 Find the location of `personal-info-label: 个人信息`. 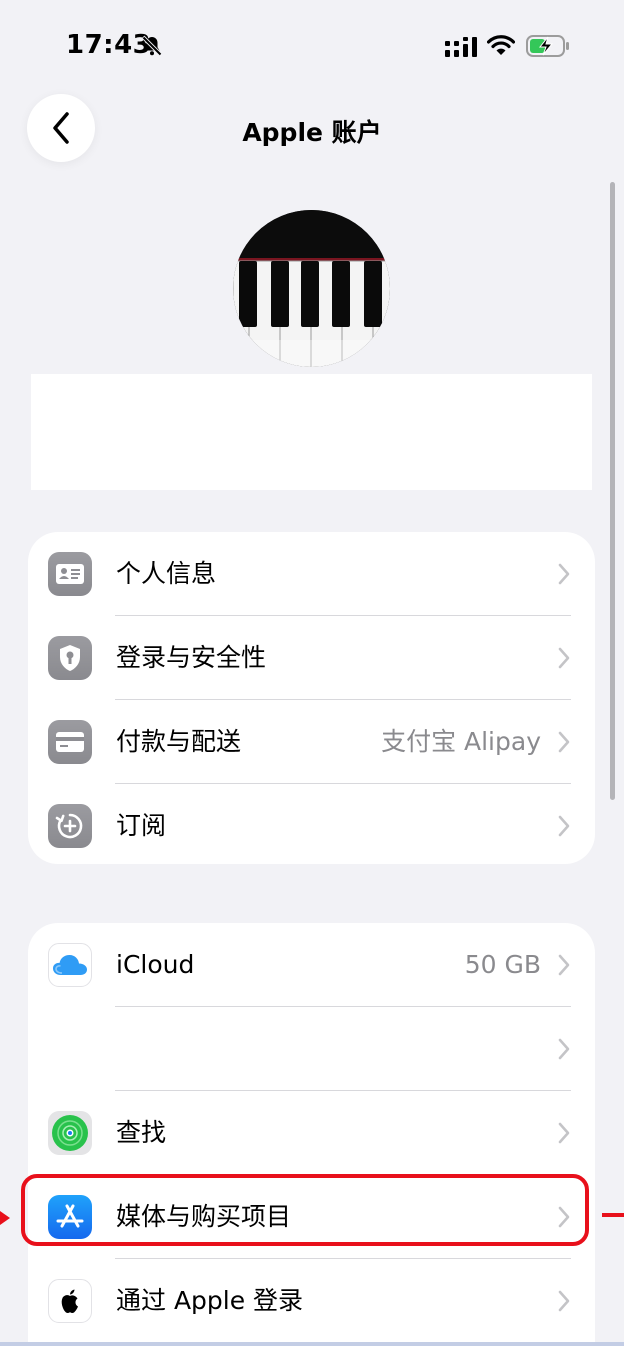

personal-info-label: 个人信息 is located at coordinates (166, 573).